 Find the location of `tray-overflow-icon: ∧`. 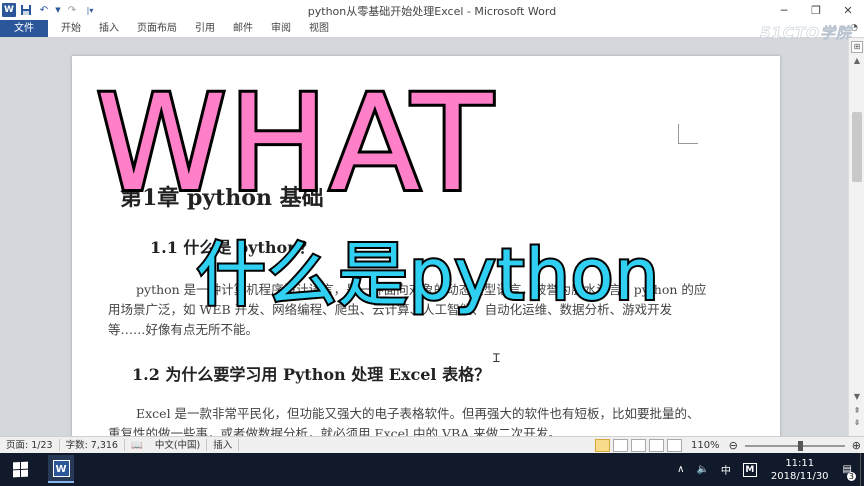

tray-overflow-icon: ∧ is located at coordinates (680, 469).